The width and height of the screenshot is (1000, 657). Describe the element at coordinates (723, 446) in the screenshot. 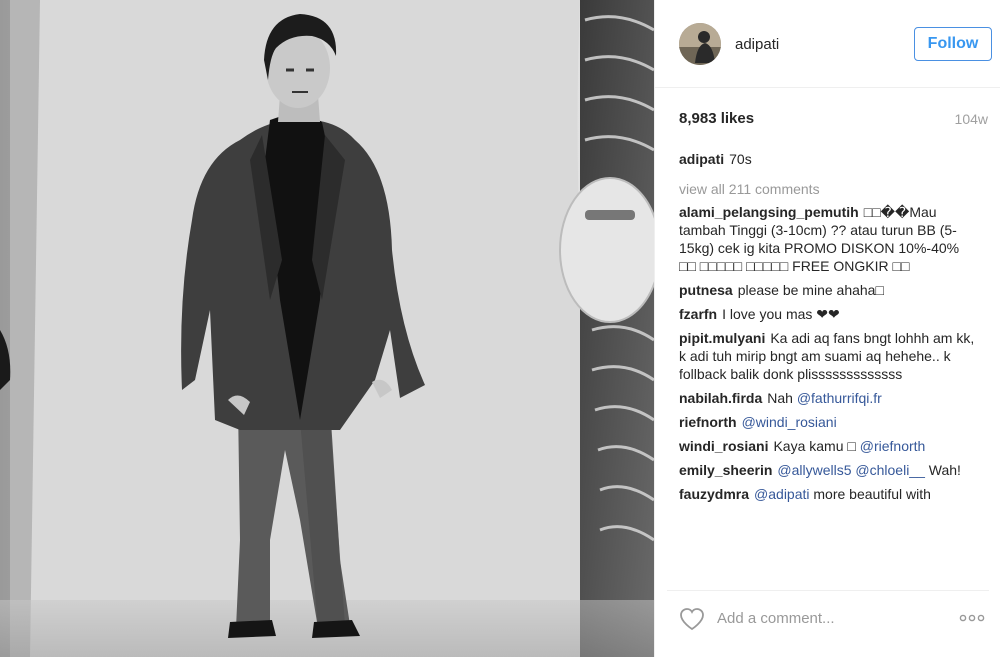

I see `comment-author: windi_rosiani` at that location.